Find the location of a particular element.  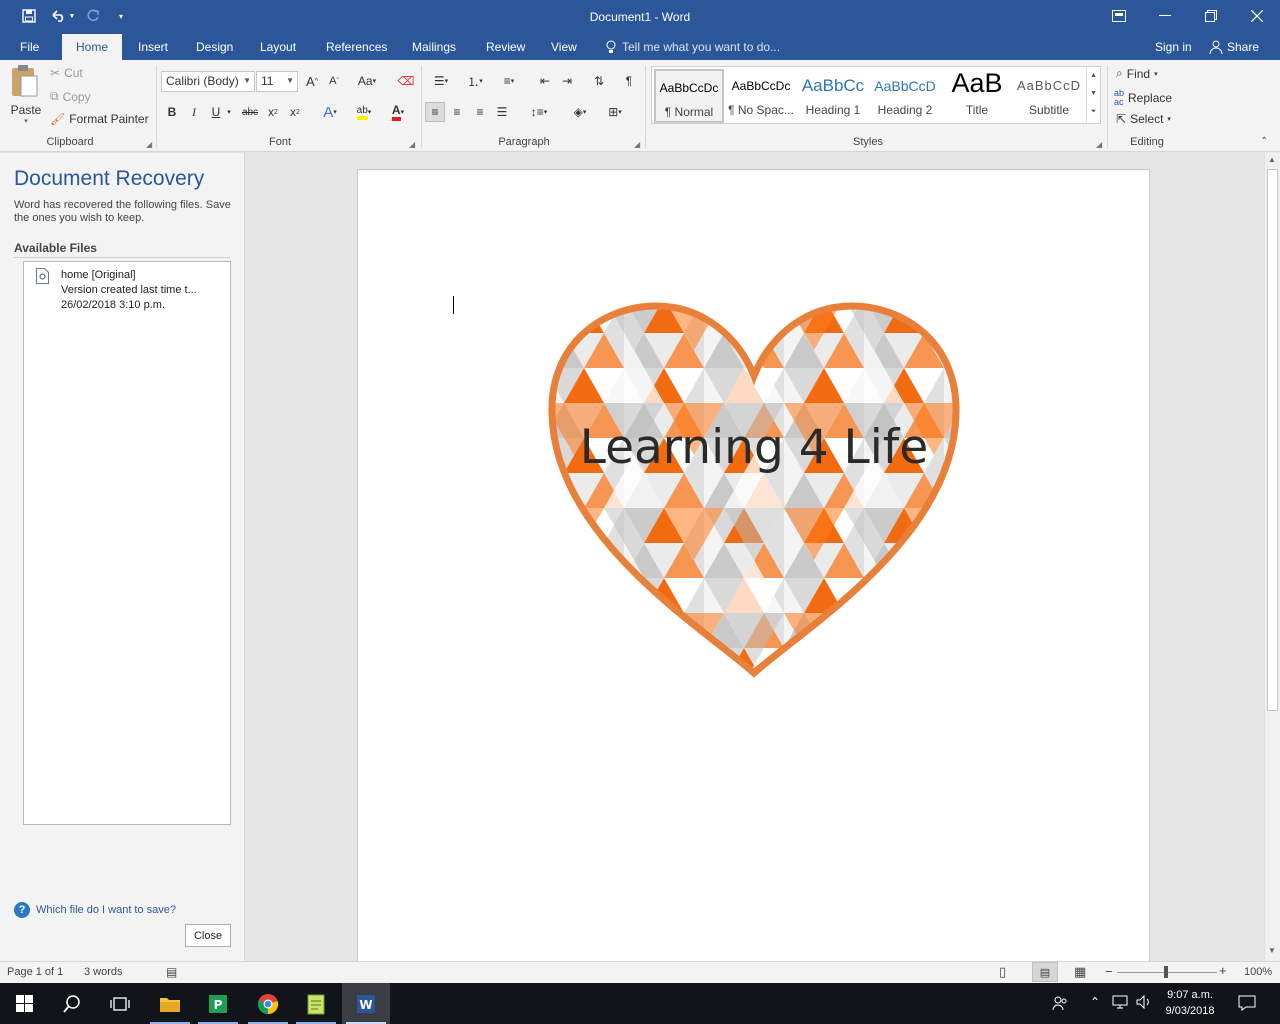

page-count: Page 1 of 1 is located at coordinates (35, 972).